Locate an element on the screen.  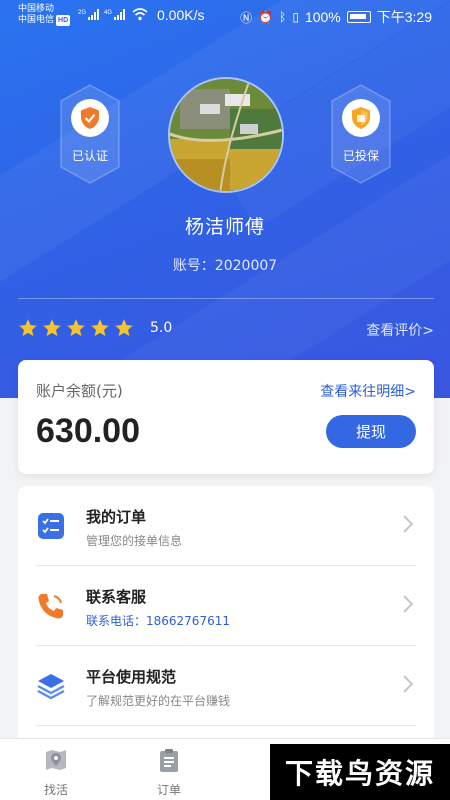
menu-title: 联系客服 is located at coordinates (116, 597).